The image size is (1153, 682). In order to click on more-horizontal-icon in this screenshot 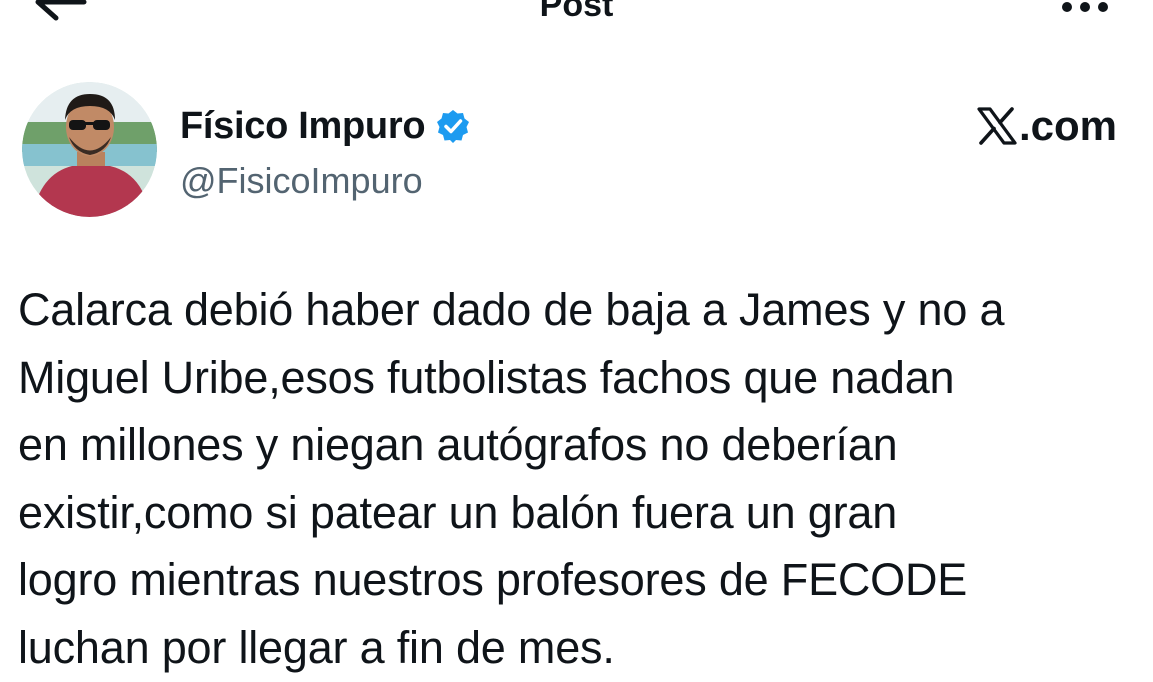, I will do `click(1085, 11)`.